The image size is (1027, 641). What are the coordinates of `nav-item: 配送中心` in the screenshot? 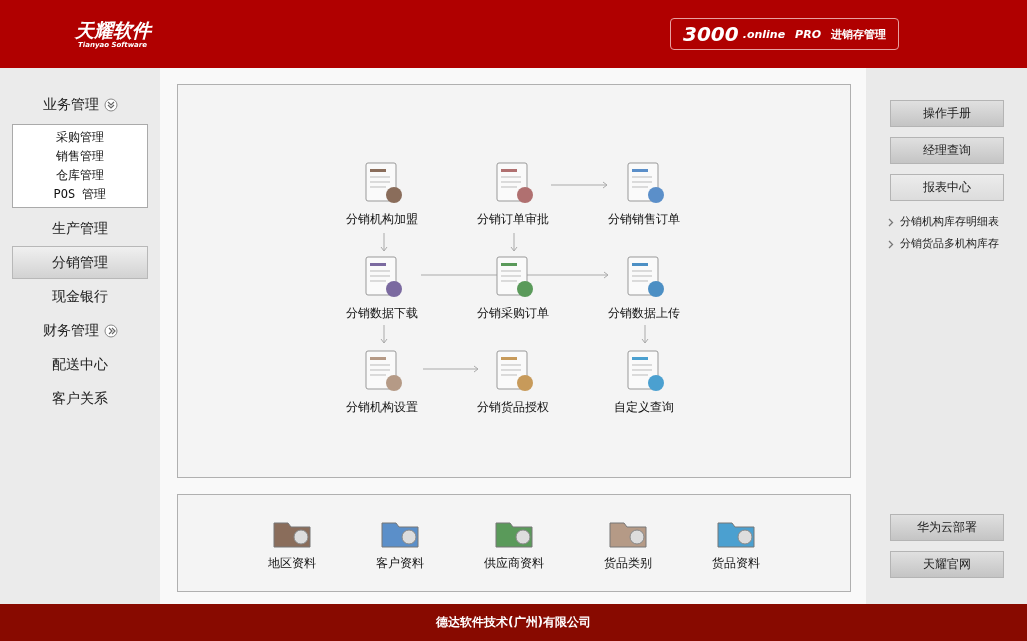 It's located at (80, 364).